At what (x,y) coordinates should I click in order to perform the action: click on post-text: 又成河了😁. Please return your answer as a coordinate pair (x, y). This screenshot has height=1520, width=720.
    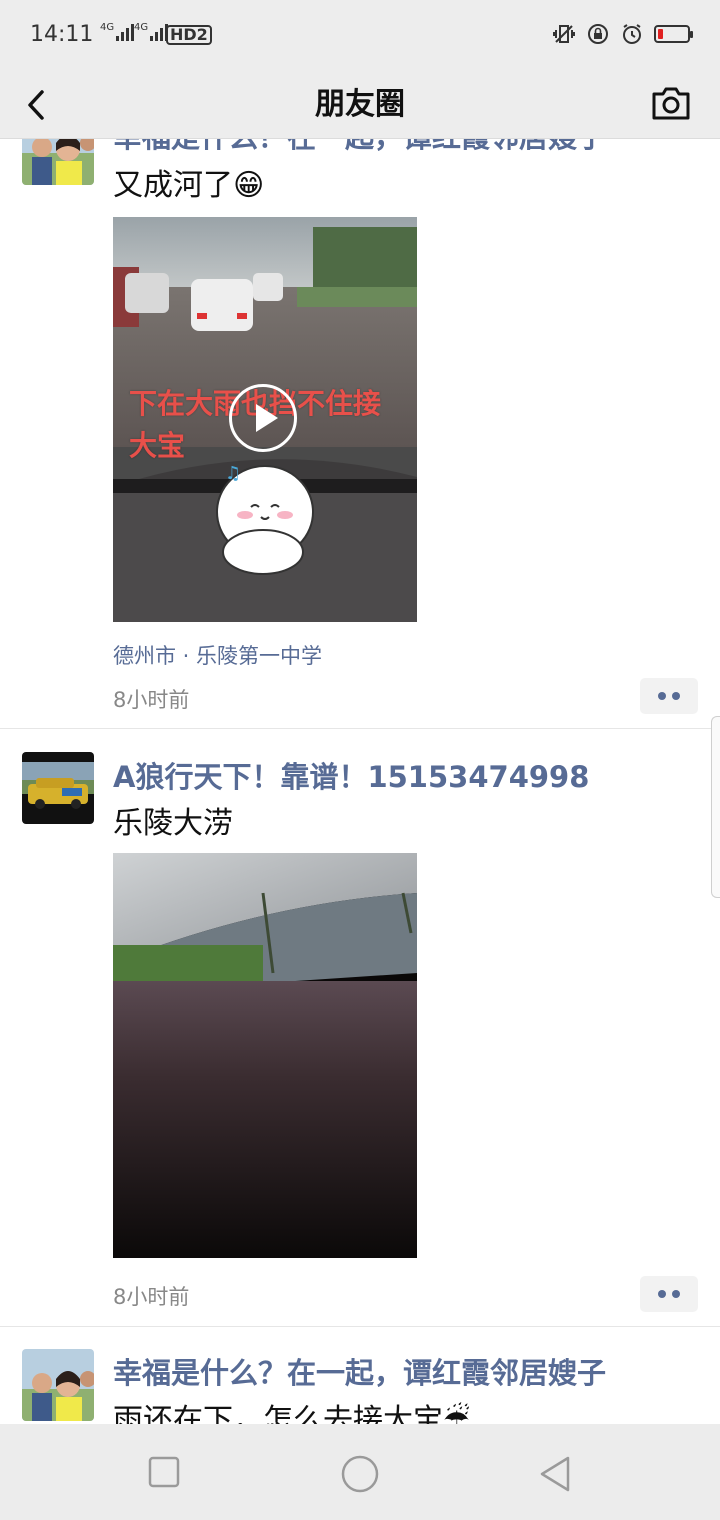
    Looking at the image, I should click on (189, 185).